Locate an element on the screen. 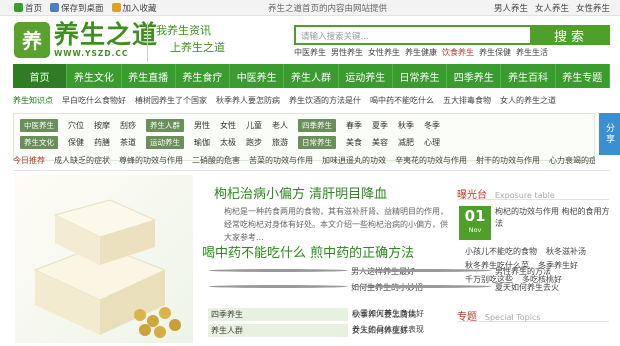 This screenshot has width=620, height=346. list-item: 男人这样养生最好 is located at coordinates (311, 271).